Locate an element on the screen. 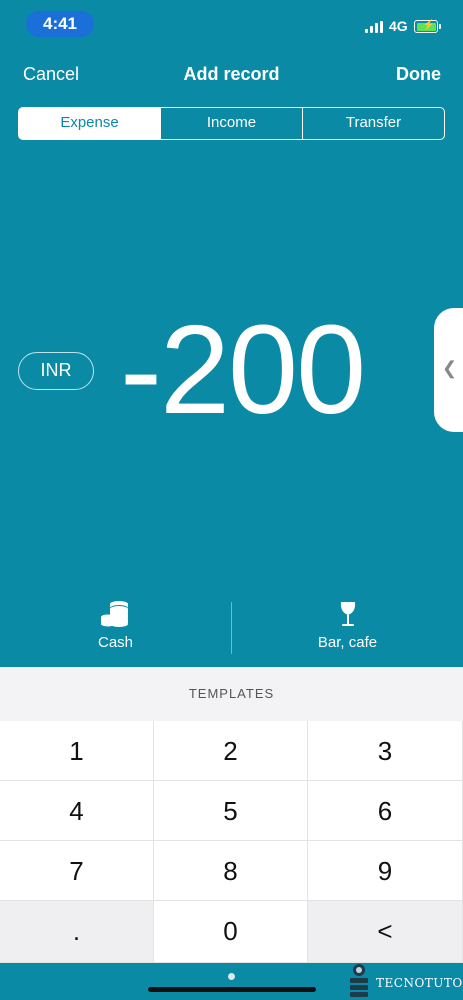 The width and height of the screenshot is (463, 1000). category-selector: Bar, cafe is located at coordinates (347, 629).